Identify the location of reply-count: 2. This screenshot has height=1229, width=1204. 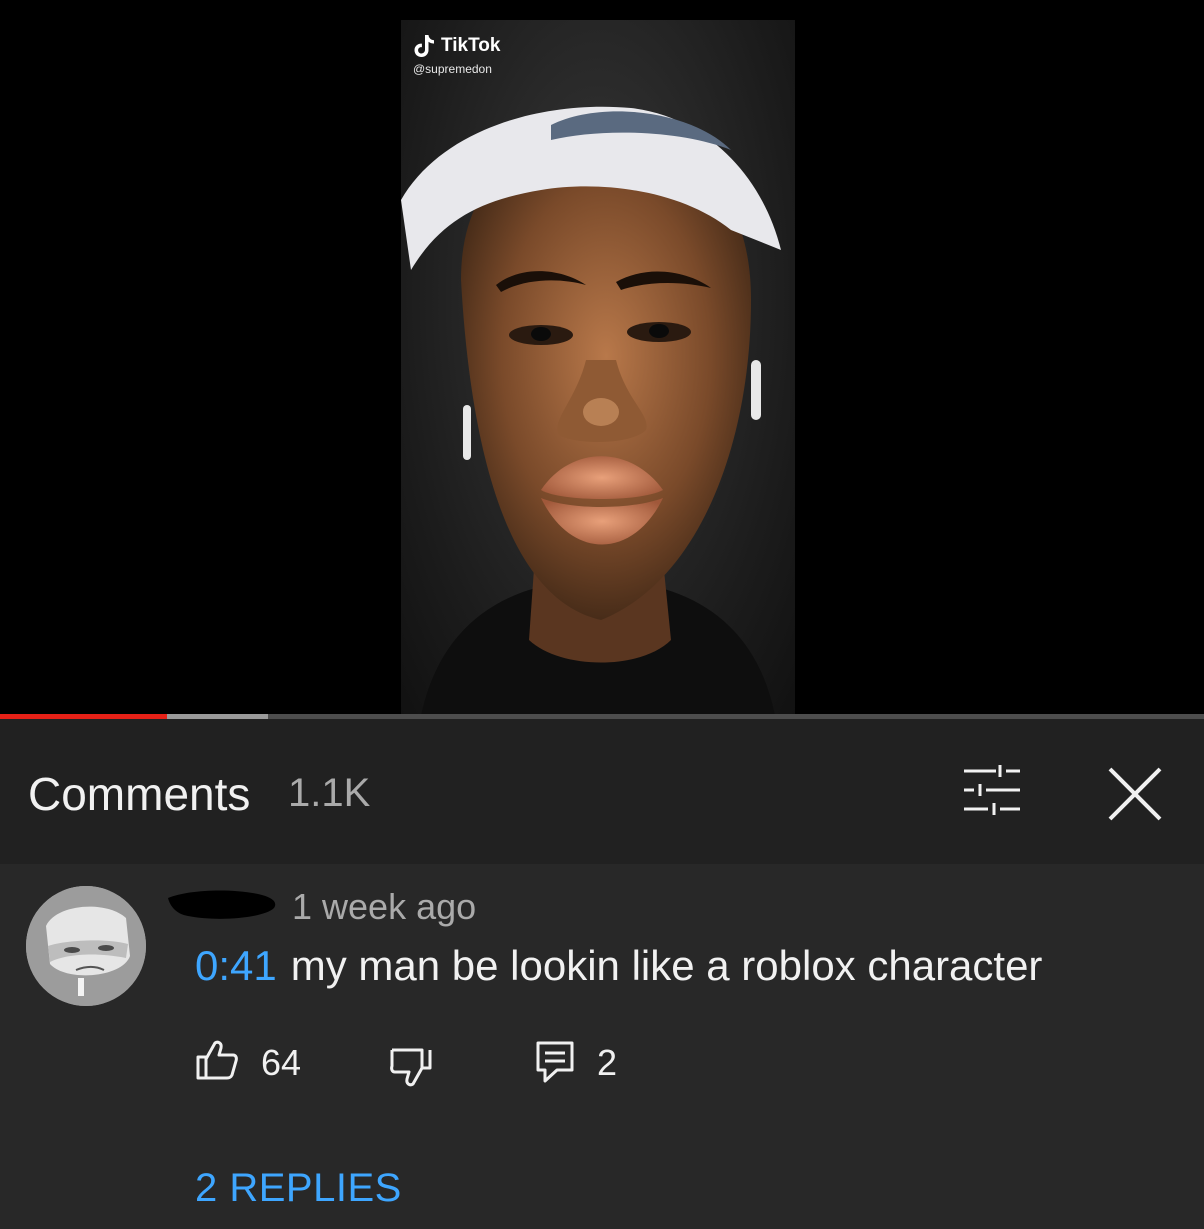
(607, 1062).